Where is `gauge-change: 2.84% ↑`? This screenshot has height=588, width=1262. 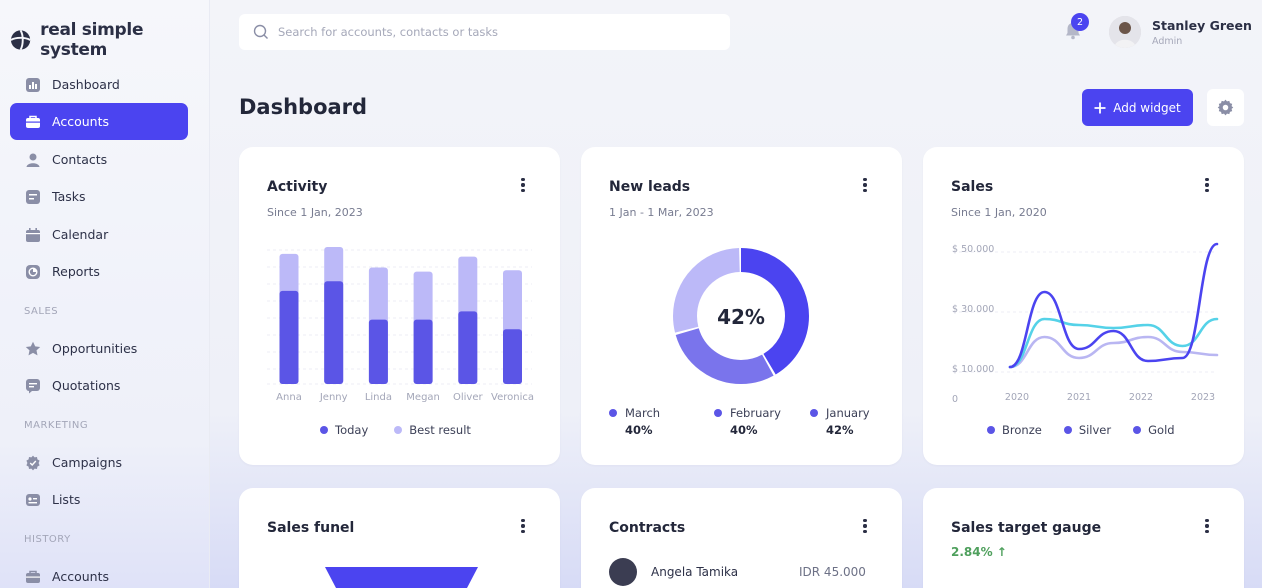
gauge-change: 2.84% ↑ is located at coordinates (979, 552).